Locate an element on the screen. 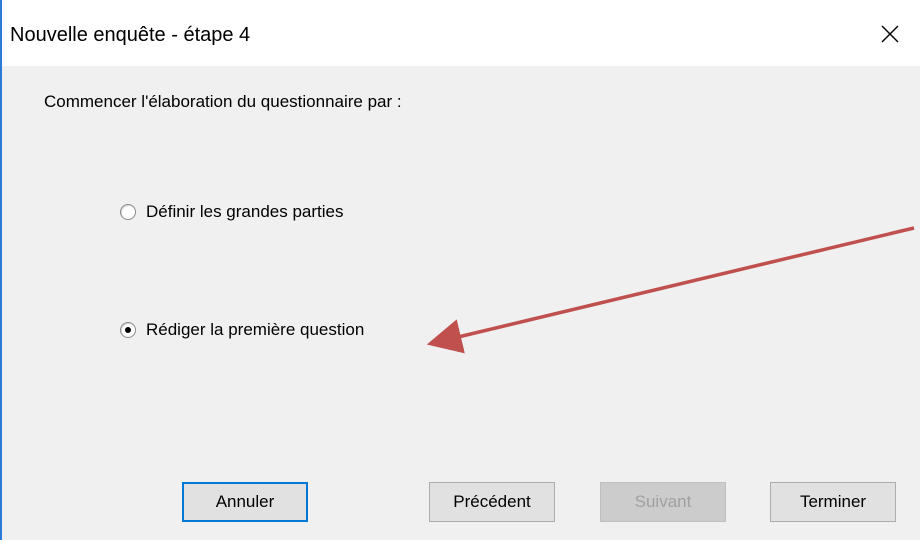 Image resolution: width=920 pixels, height=540 pixels. radio-selected-dot is located at coordinates (128, 330).